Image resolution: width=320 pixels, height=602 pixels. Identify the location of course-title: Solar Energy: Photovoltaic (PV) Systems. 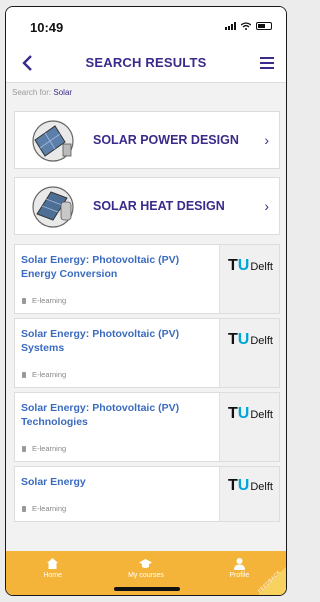
(100, 341).